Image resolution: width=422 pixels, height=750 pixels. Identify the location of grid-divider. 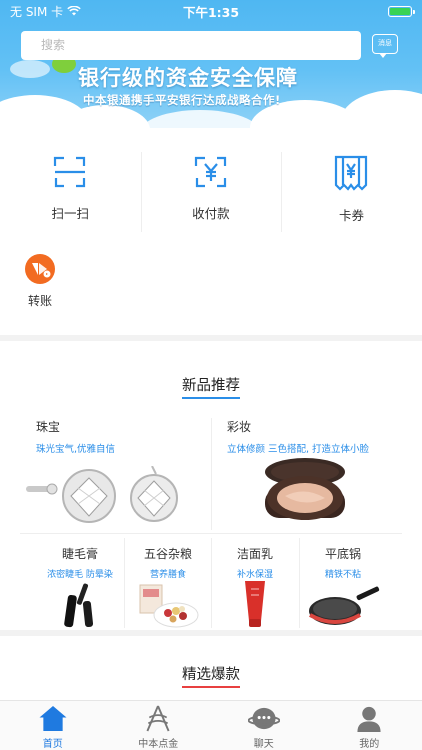
(211, 474).